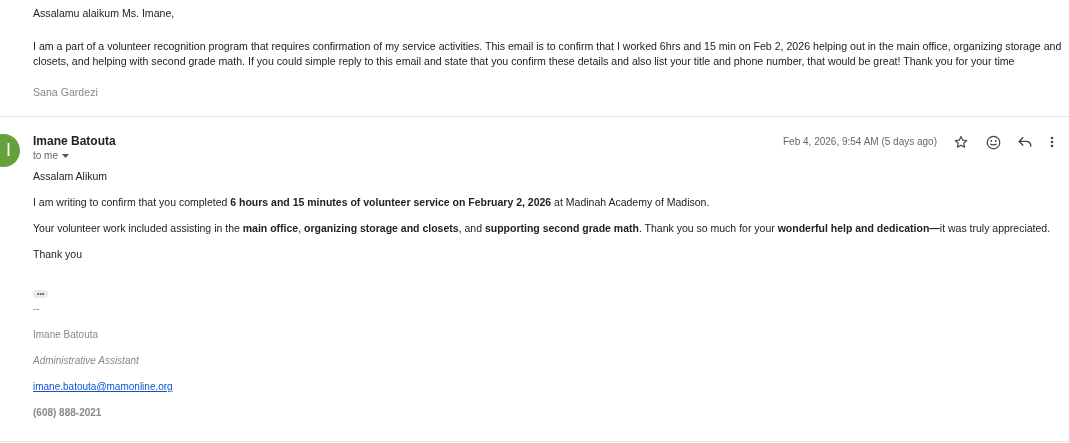 This screenshot has height=443, width=1069. Describe the element at coordinates (542, 228) in the screenshot. I see `message-paragraph: Your volunteer work included assisting in the main office, organizing storage and closets, and supporting second grade math. Thank you so much for your wonderful help and dedication—it was truly appreciated.` at that location.